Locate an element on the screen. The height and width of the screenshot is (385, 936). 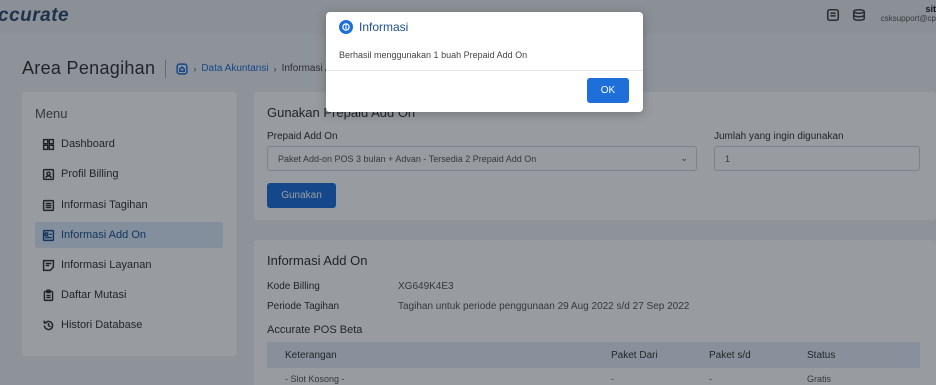
modal-divider is located at coordinates (484, 70).